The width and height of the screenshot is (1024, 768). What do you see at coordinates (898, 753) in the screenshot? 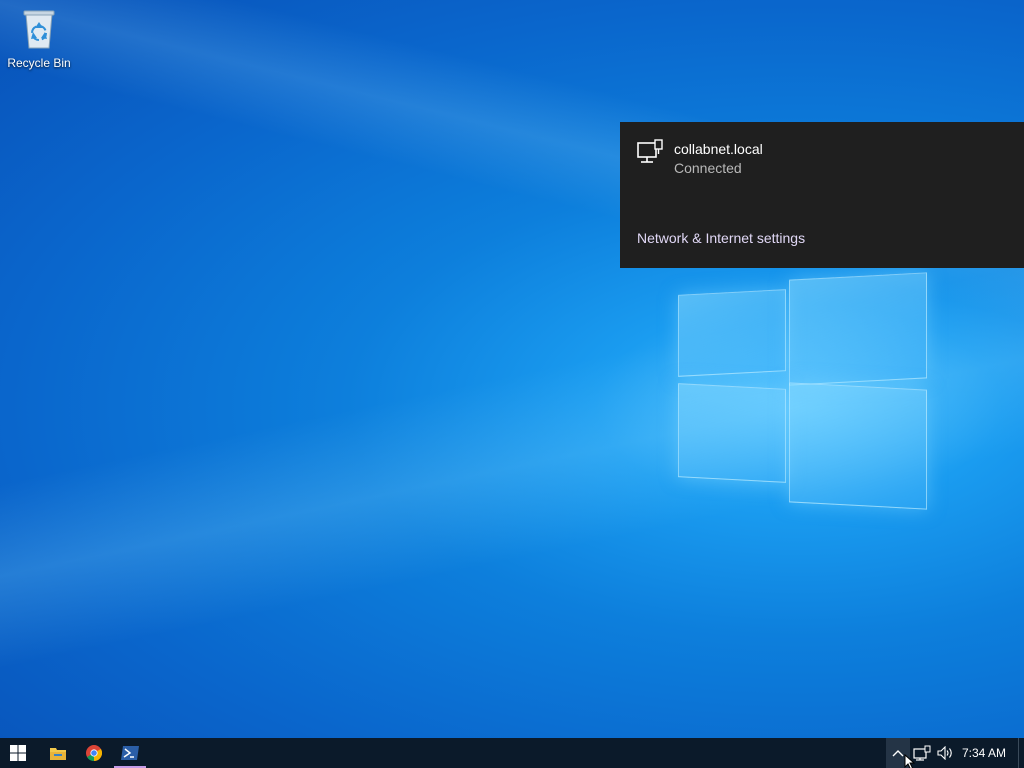
I see `chevron-up-icon` at bounding box center [898, 753].